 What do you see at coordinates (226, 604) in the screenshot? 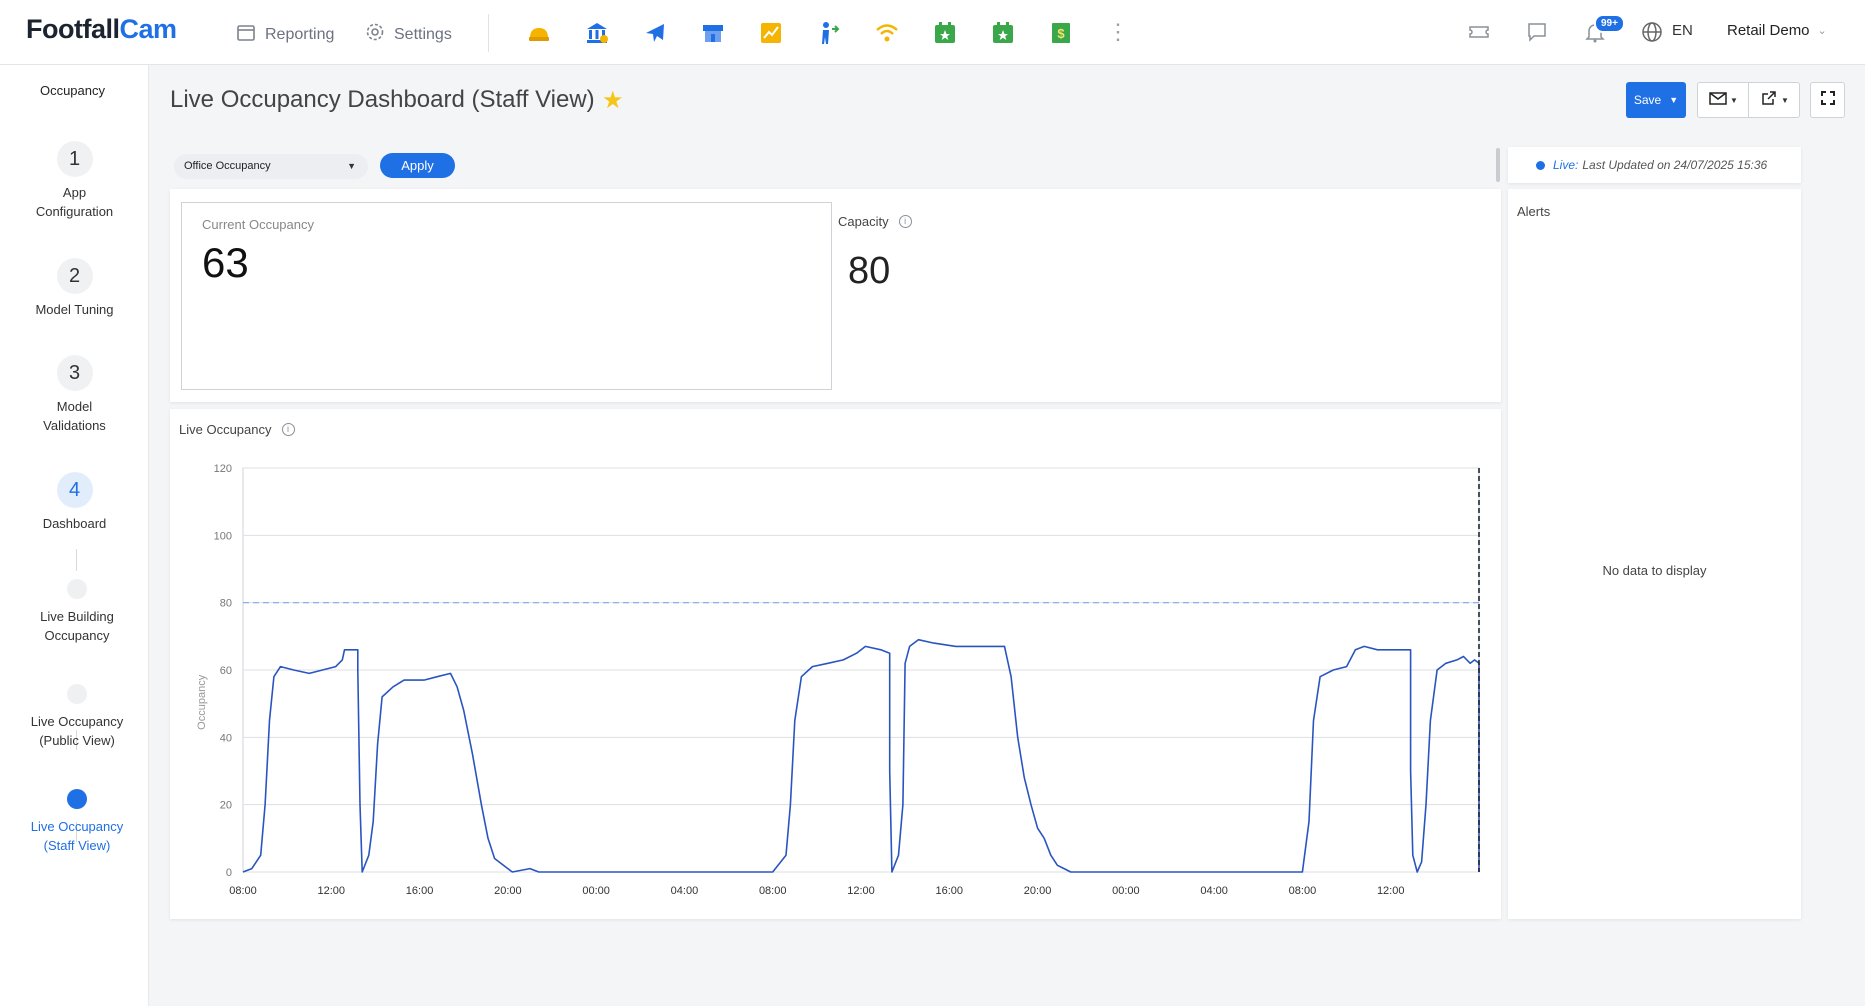
I see `y-tick-label: 80` at bounding box center [226, 604].